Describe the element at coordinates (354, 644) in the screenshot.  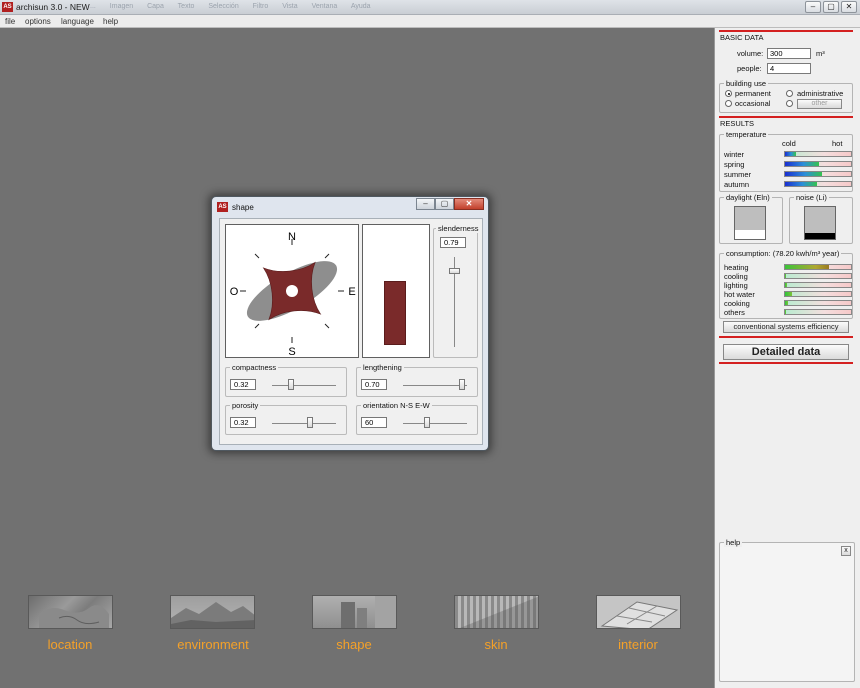
I see `nav-shape-label: shape` at that location.